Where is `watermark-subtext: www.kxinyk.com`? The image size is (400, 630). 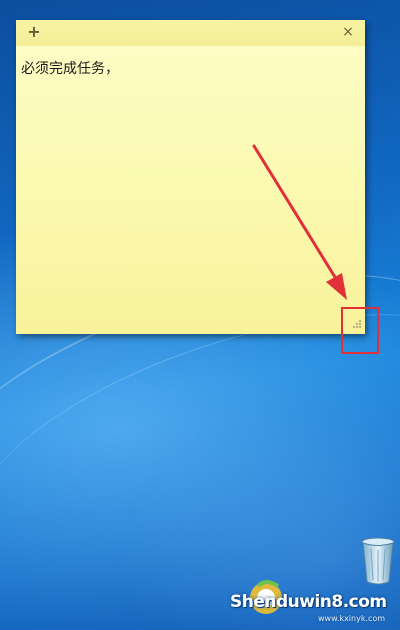
watermark-subtext: www.kxinyk.com is located at coordinates (352, 618).